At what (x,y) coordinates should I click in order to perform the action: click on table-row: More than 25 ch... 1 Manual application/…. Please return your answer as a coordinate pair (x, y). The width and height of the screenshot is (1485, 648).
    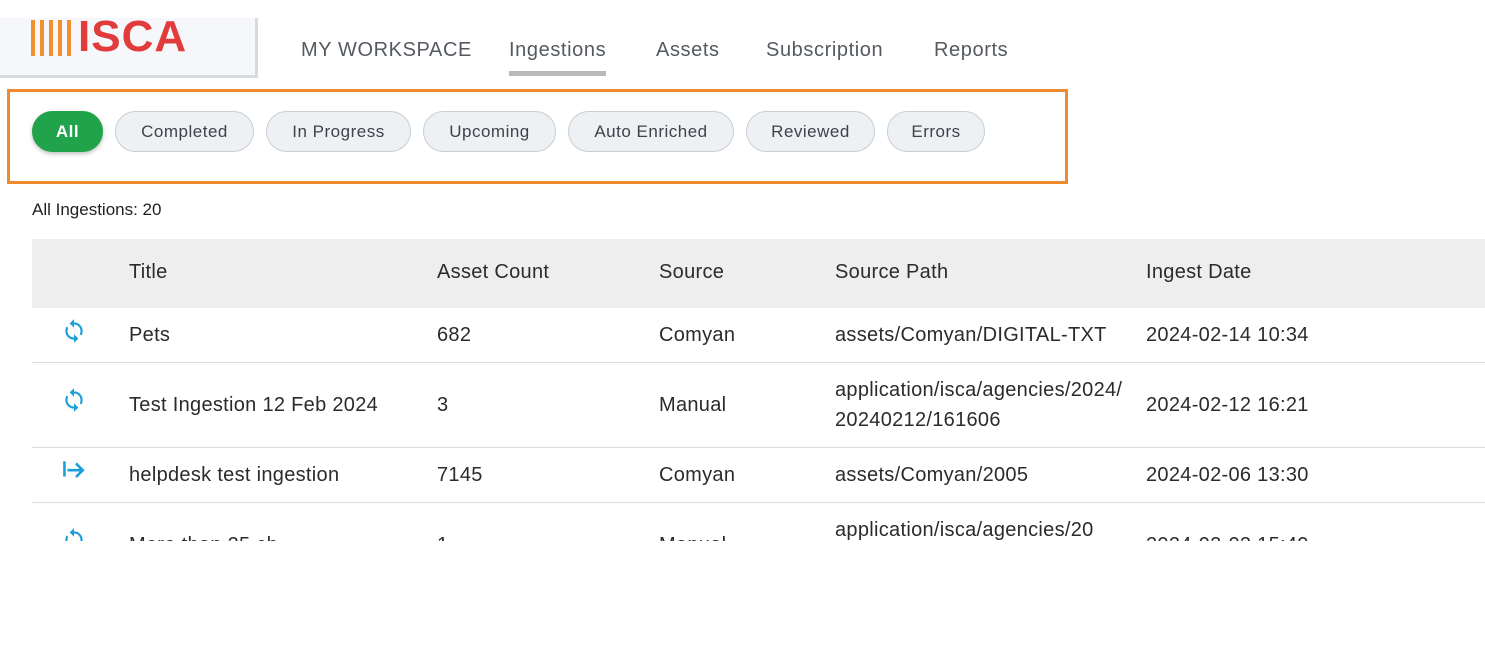
    Looking at the image, I should click on (758, 522).